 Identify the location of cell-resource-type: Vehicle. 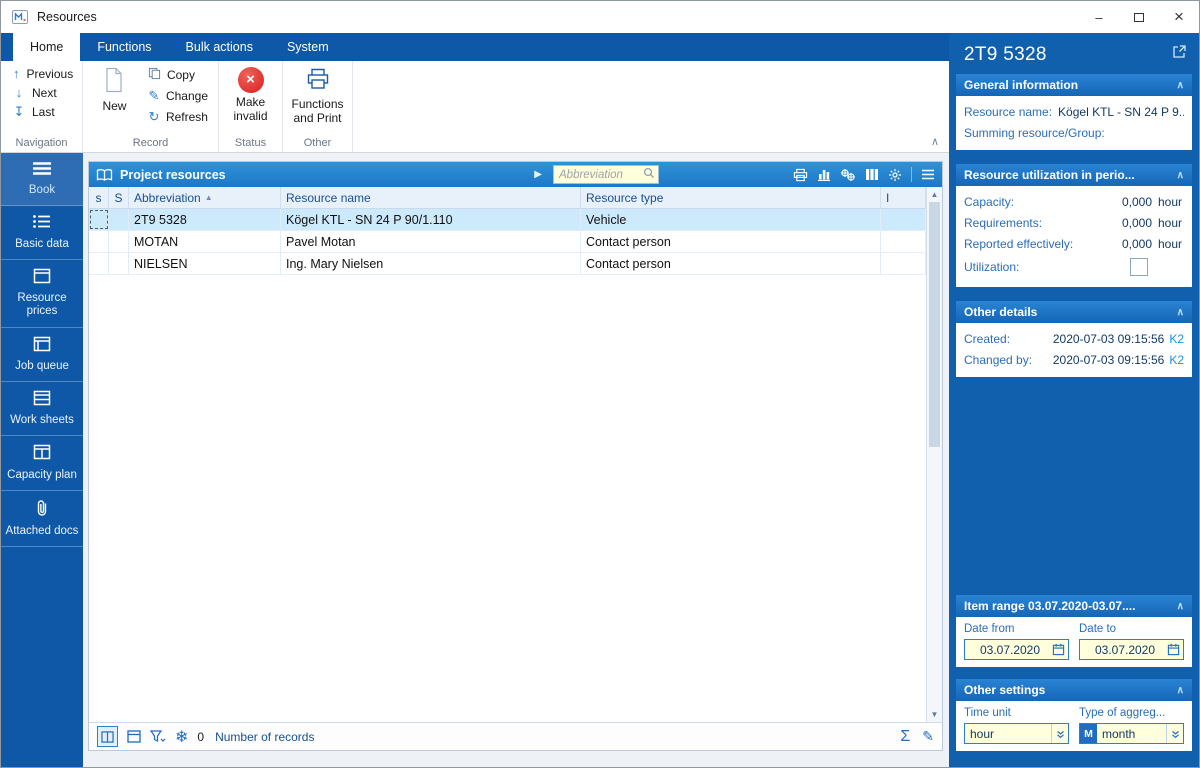
(731, 219).